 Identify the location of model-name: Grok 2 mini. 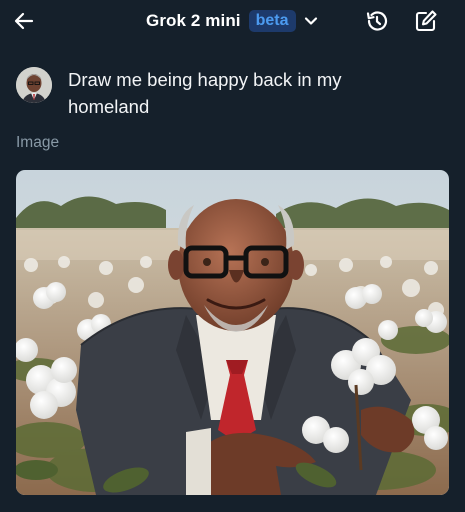
(193, 20).